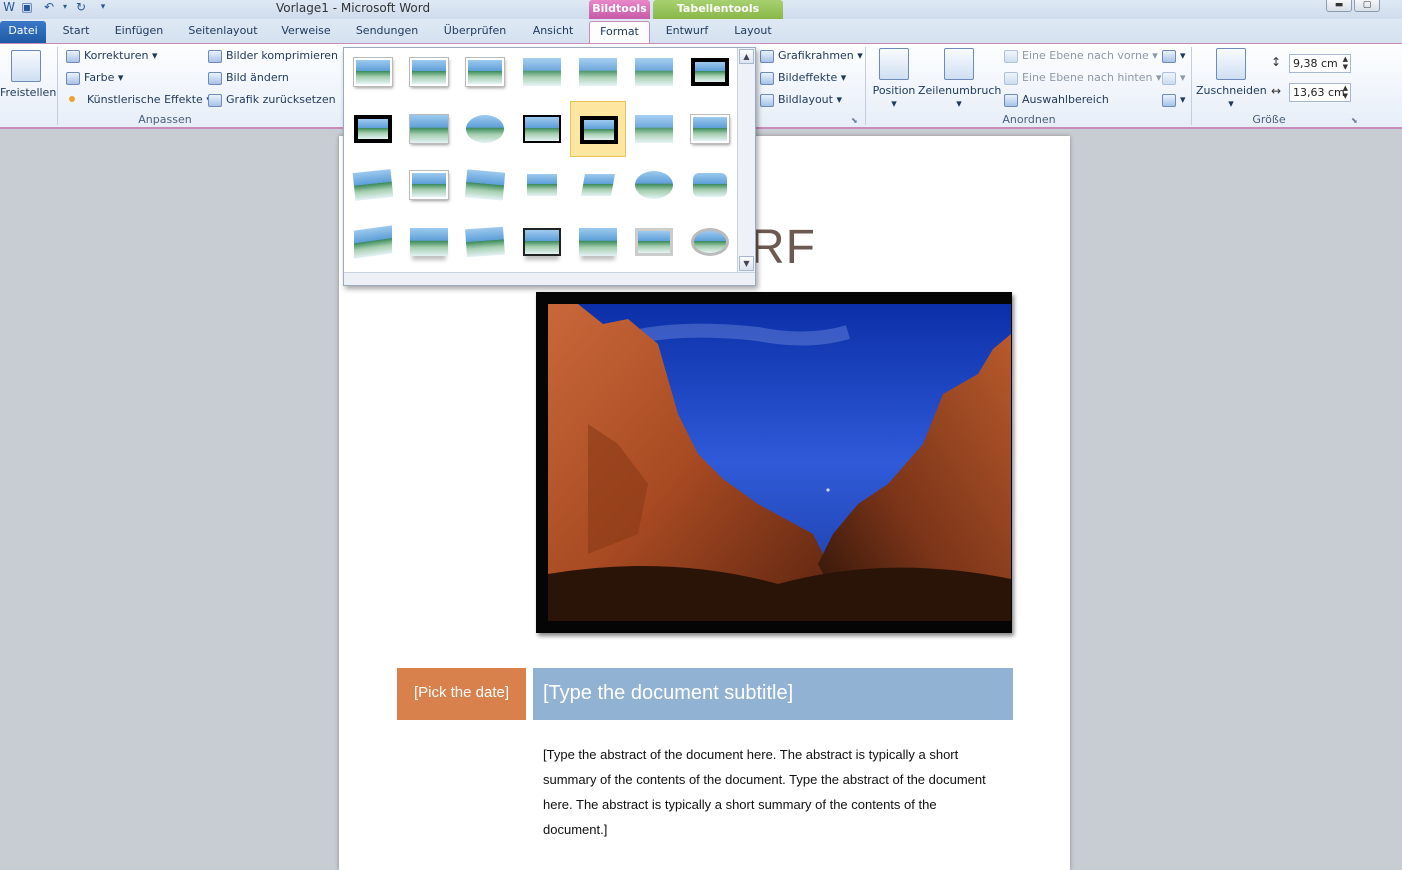  Describe the element at coordinates (1174, 100) in the screenshot. I see `rotate-button: ▾` at that location.